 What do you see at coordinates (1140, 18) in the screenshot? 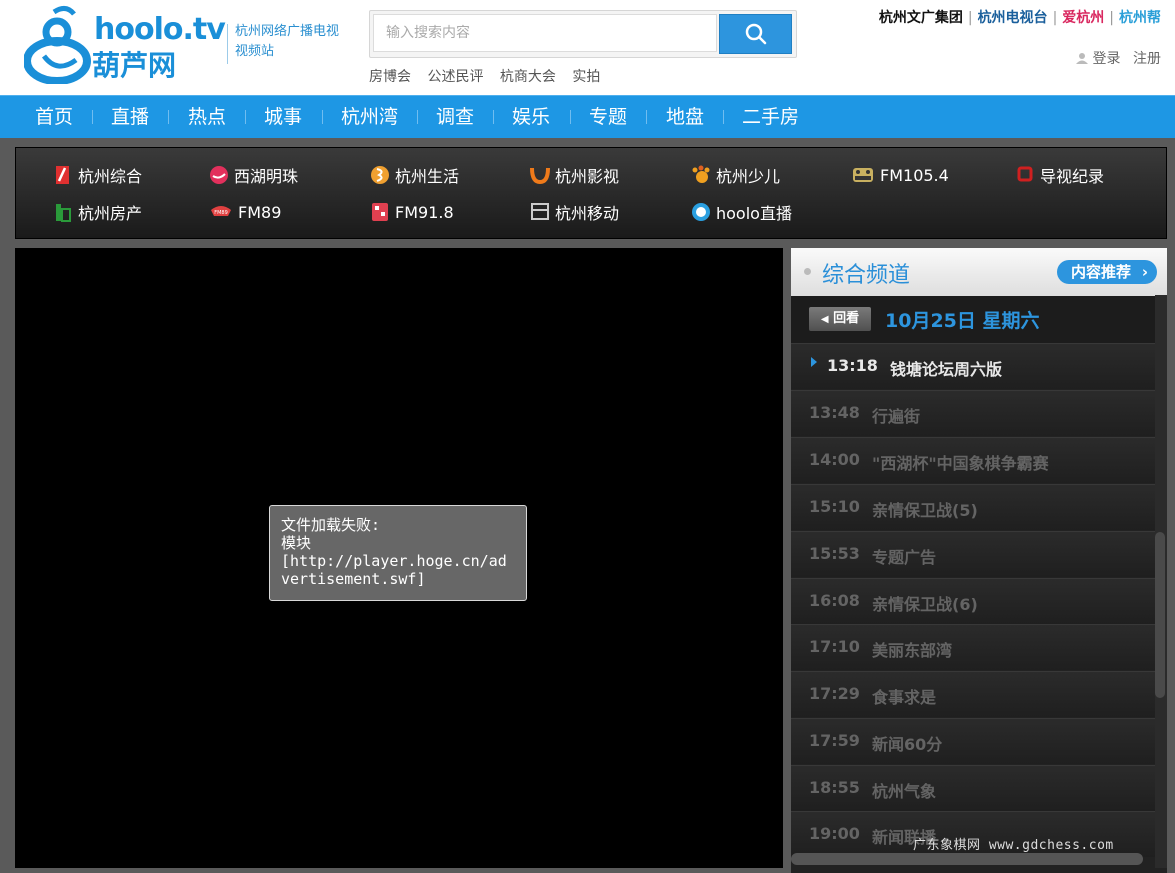
I see `group-link-hangzhoubang: 杭州帮` at bounding box center [1140, 18].